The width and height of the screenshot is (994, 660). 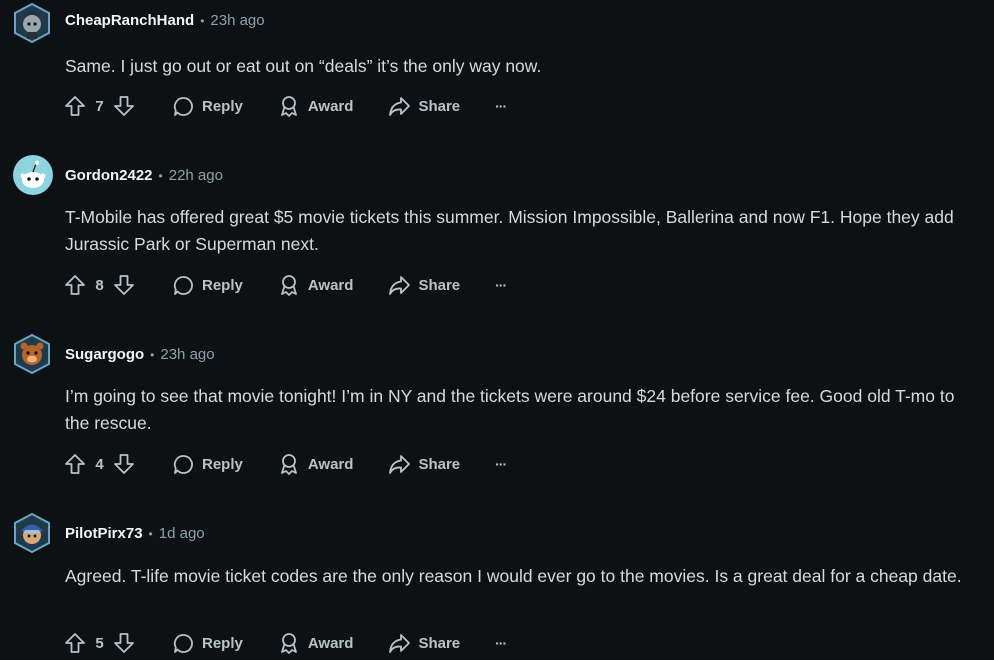 I want to click on comment-header: CheapRanchHand • 23h ago, so click(x=165, y=20).